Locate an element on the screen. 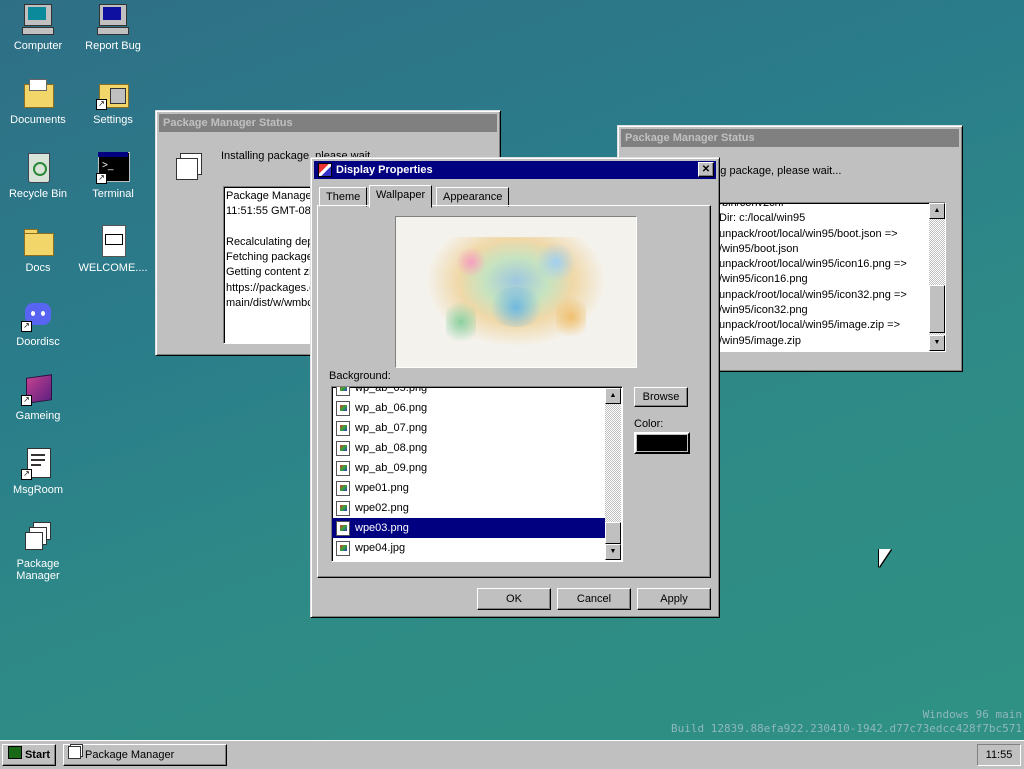 Image resolution: width=1024 pixels, height=769 pixels. package-manager-small-icon is located at coordinates (74, 752).